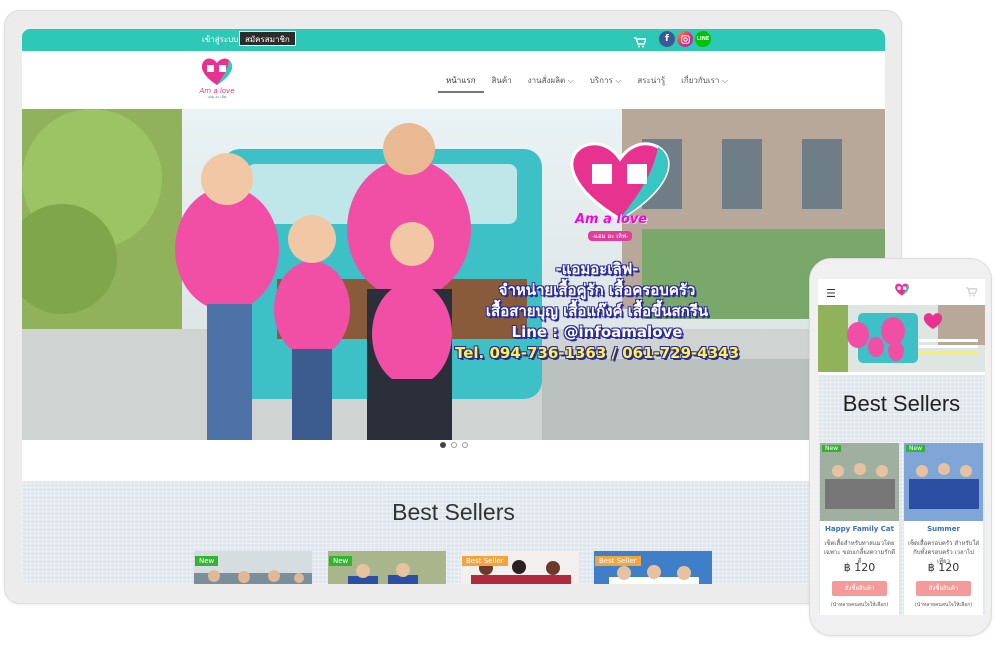 This screenshot has height=650, width=1000. I want to click on instagram-icon, so click(685, 39).